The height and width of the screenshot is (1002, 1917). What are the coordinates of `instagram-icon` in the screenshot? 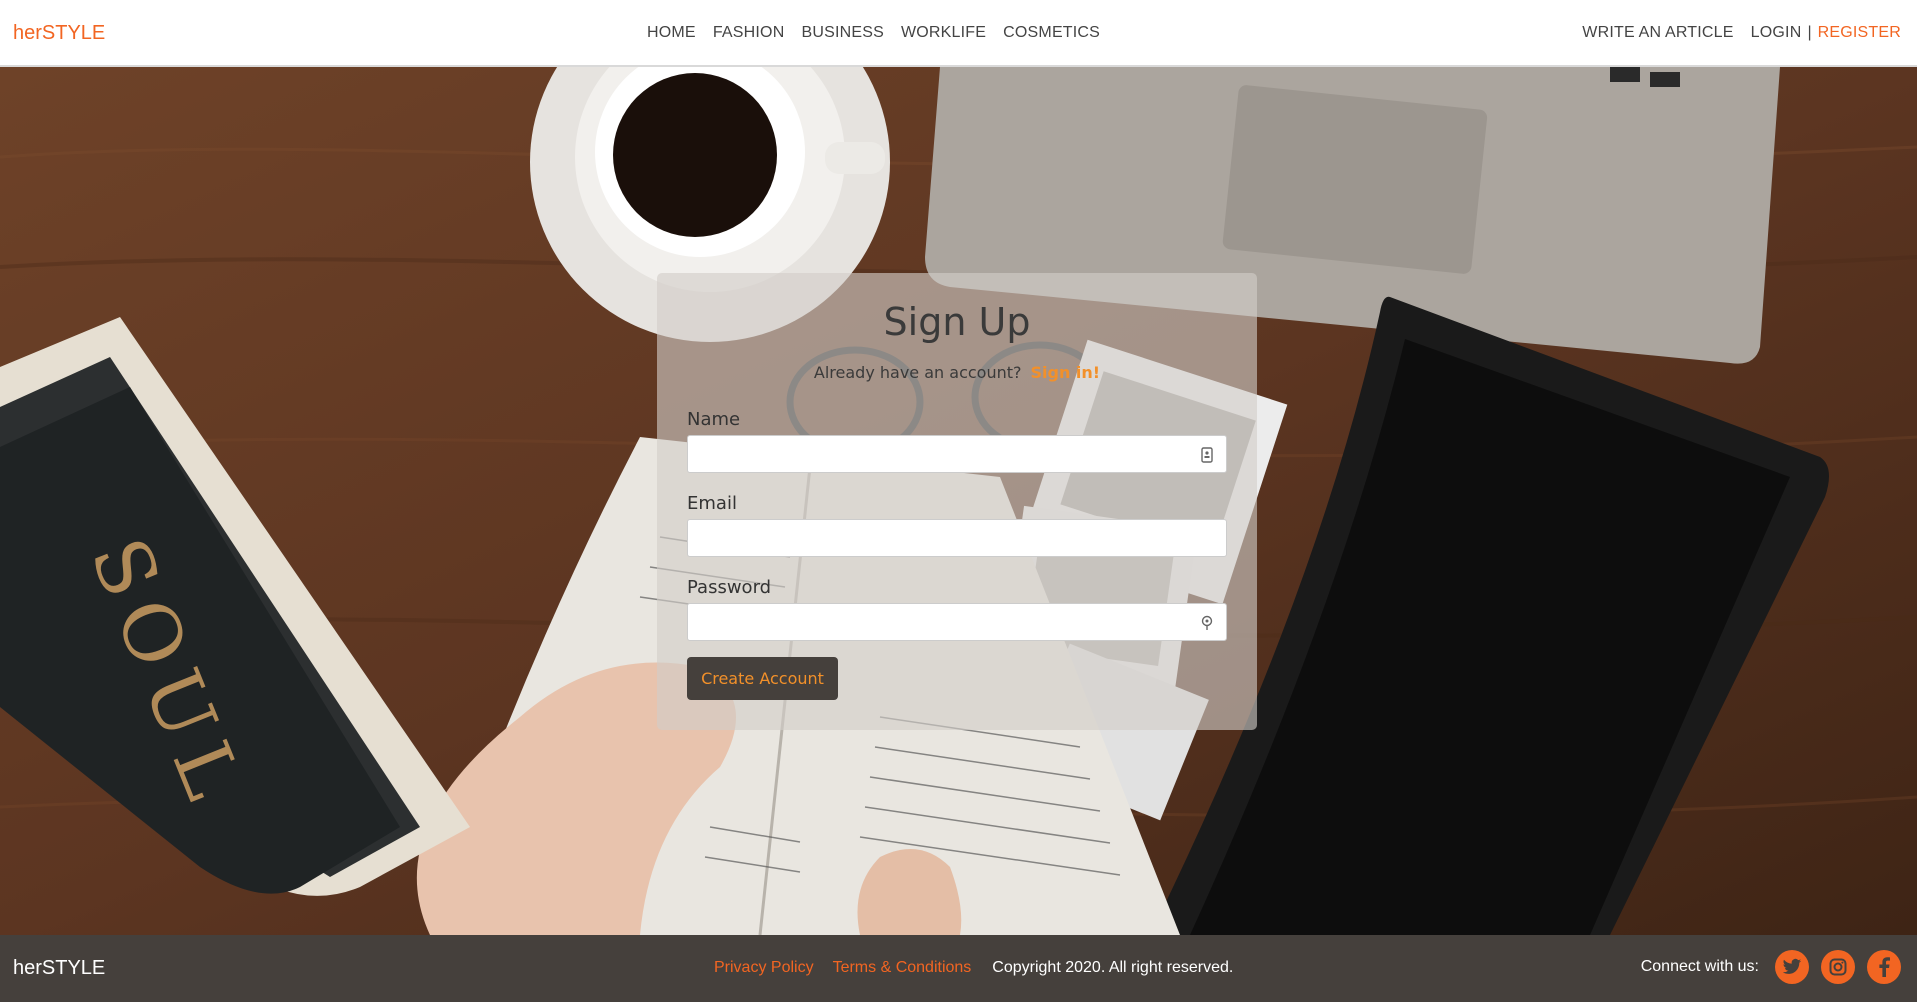 It's located at (1838, 967).